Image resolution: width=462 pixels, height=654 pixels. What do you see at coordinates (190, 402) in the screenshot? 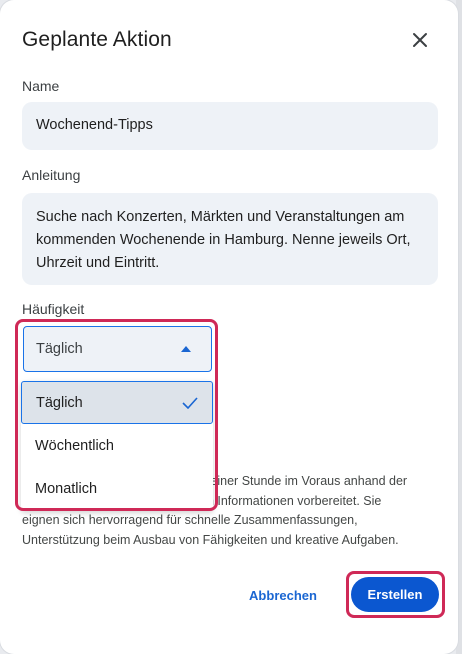
I see `check-icon` at bounding box center [190, 402].